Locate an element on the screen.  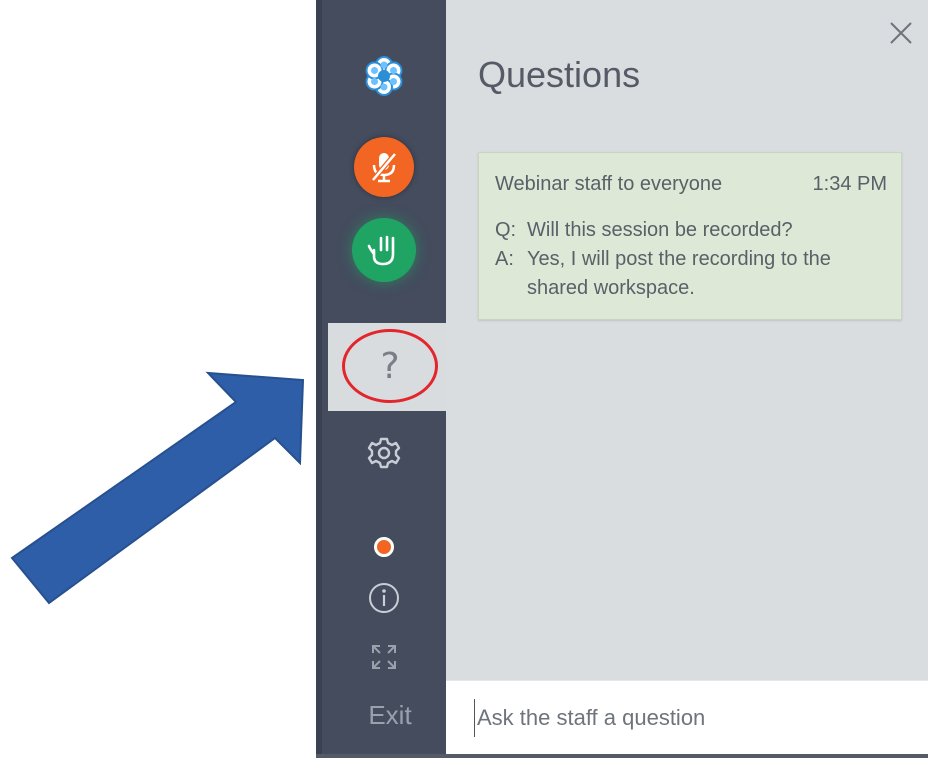
info-button is located at coordinates (384, 598).